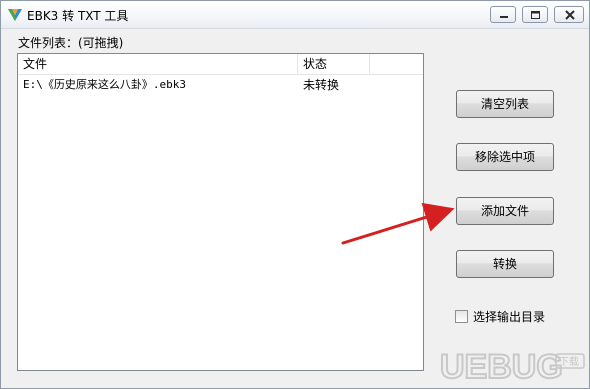  Describe the element at coordinates (501, 367) in the screenshot. I see `watermark-text: UEBUG` at that location.